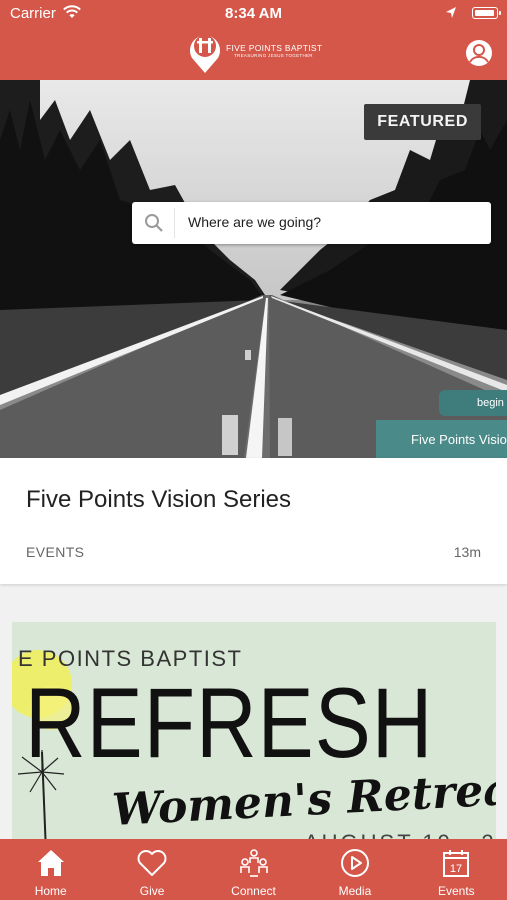 This screenshot has width=507, height=900. What do you see at coordinates (55, 552) in the screenshot?
I see `card-category: EVENTS` at bounding box center [55, 552].